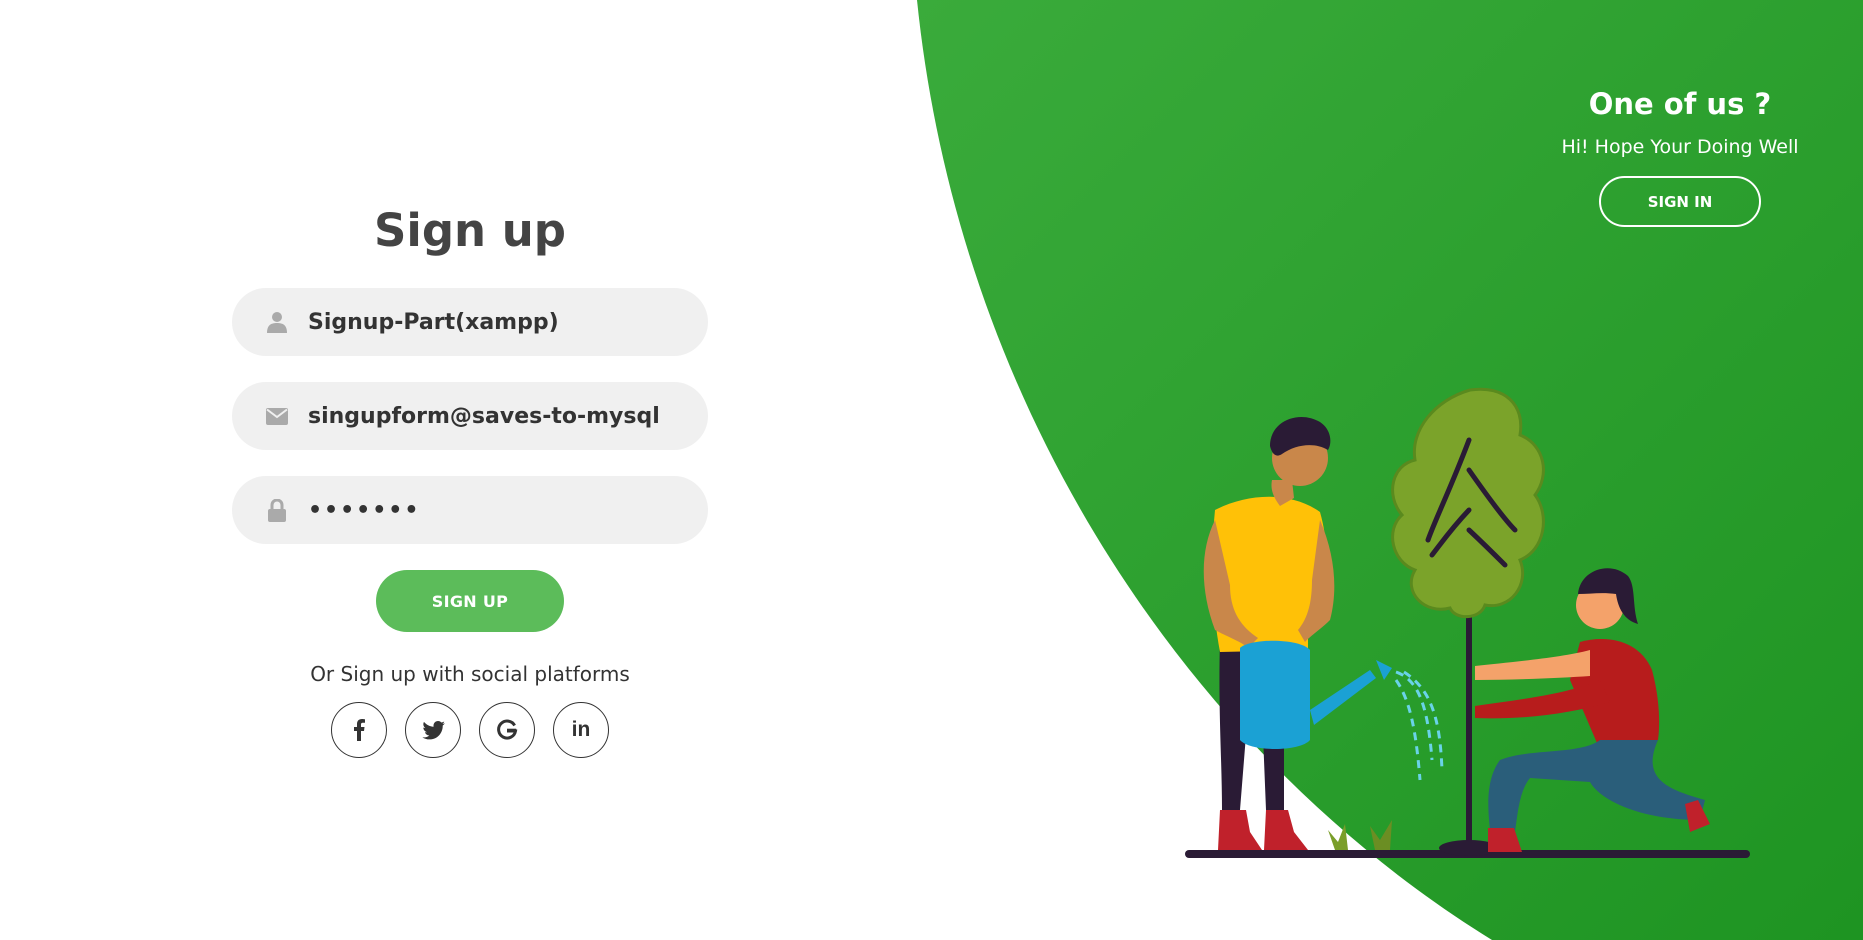 The width and height of the screenshot is (1863, 940). I want to click on twitter-button, so click(433, 730).